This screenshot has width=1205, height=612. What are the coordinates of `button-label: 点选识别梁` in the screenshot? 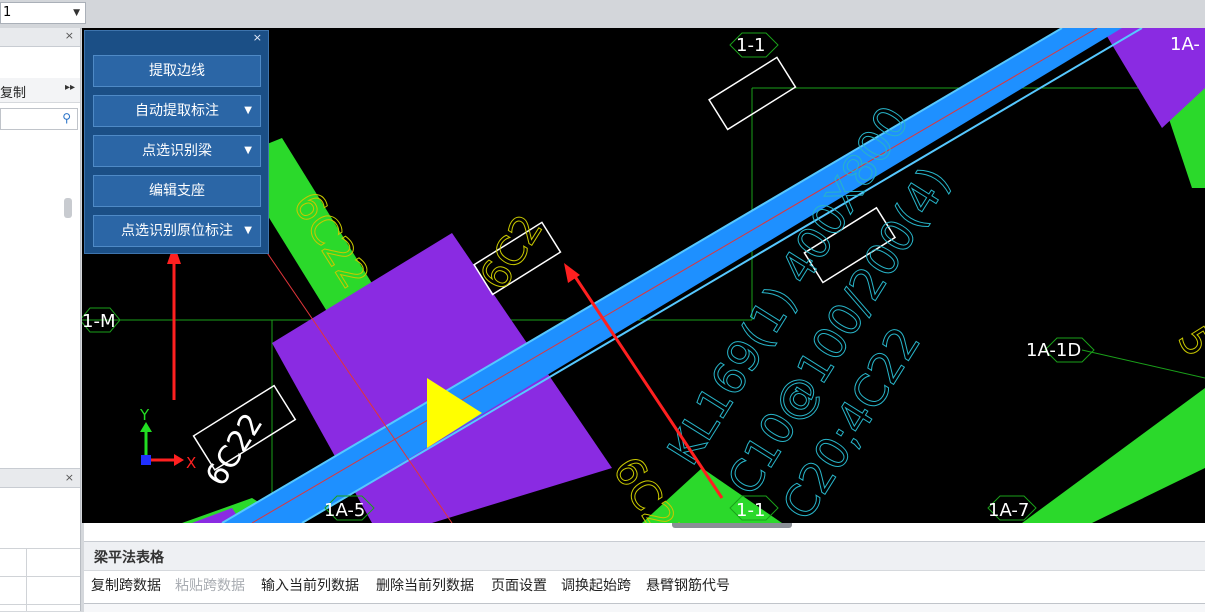 It's located at (177, 151).